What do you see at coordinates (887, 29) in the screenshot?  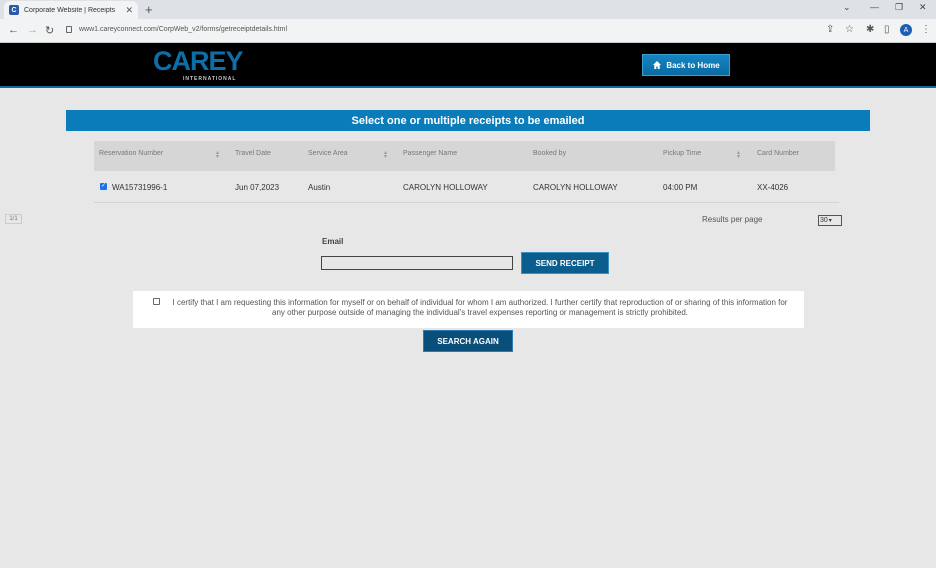 I see `side-panel-icon: ▯` at bounding box center [887, 29].